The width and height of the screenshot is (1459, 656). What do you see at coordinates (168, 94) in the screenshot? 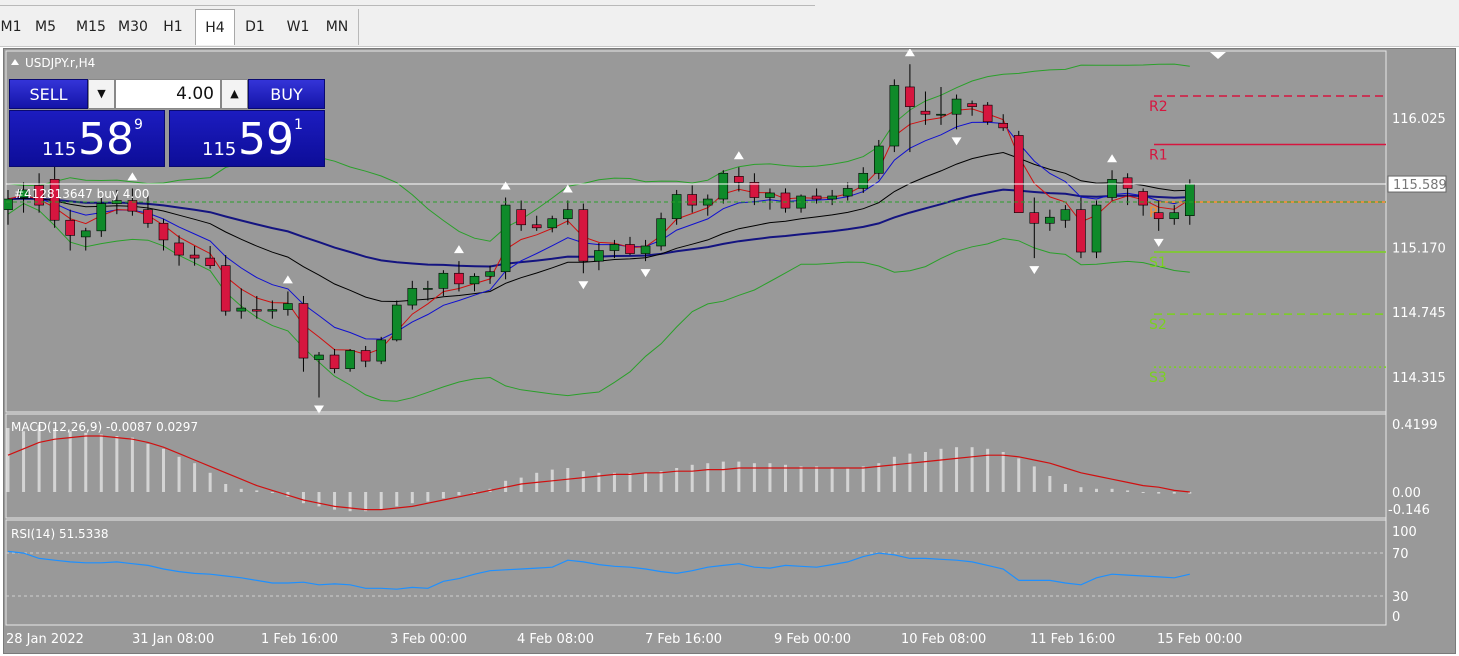
I see `volume-input` at bounding box center [168, 94].